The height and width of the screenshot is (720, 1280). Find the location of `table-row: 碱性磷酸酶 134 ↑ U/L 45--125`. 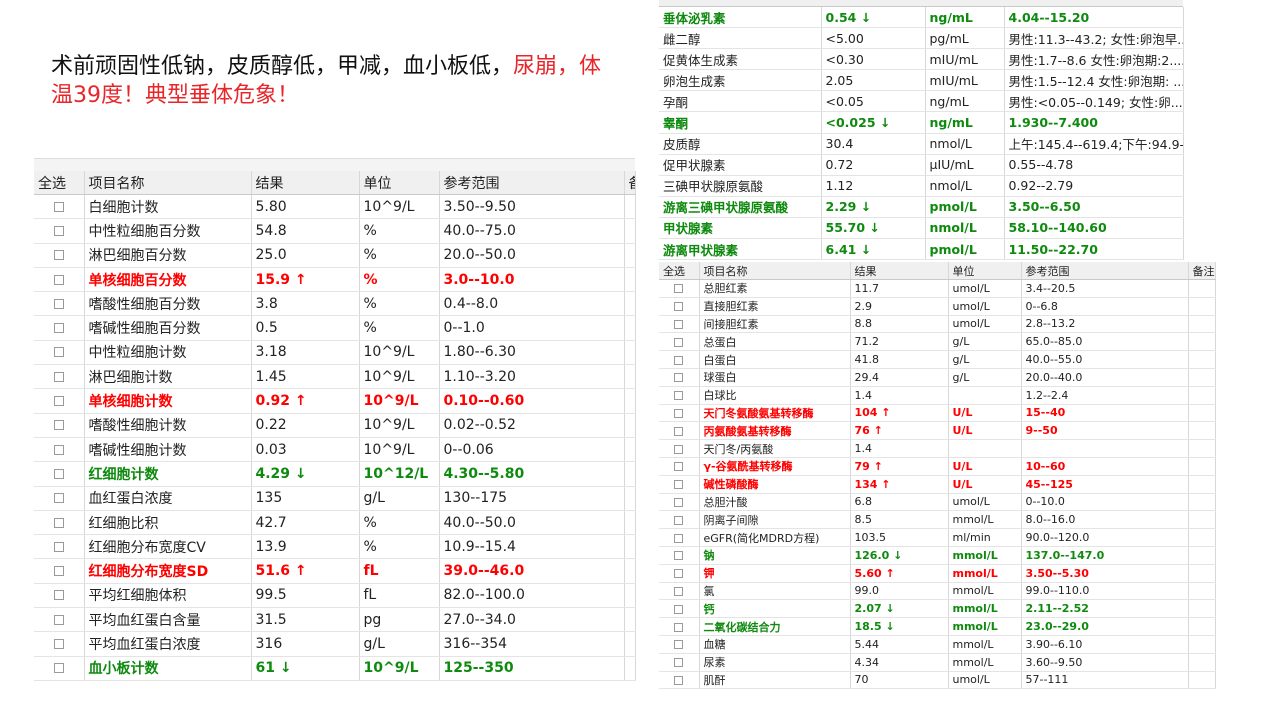

table-row: 碱性磷酸酶 134 ↑ U/L 45--125 is located at coordinates (937, 484).